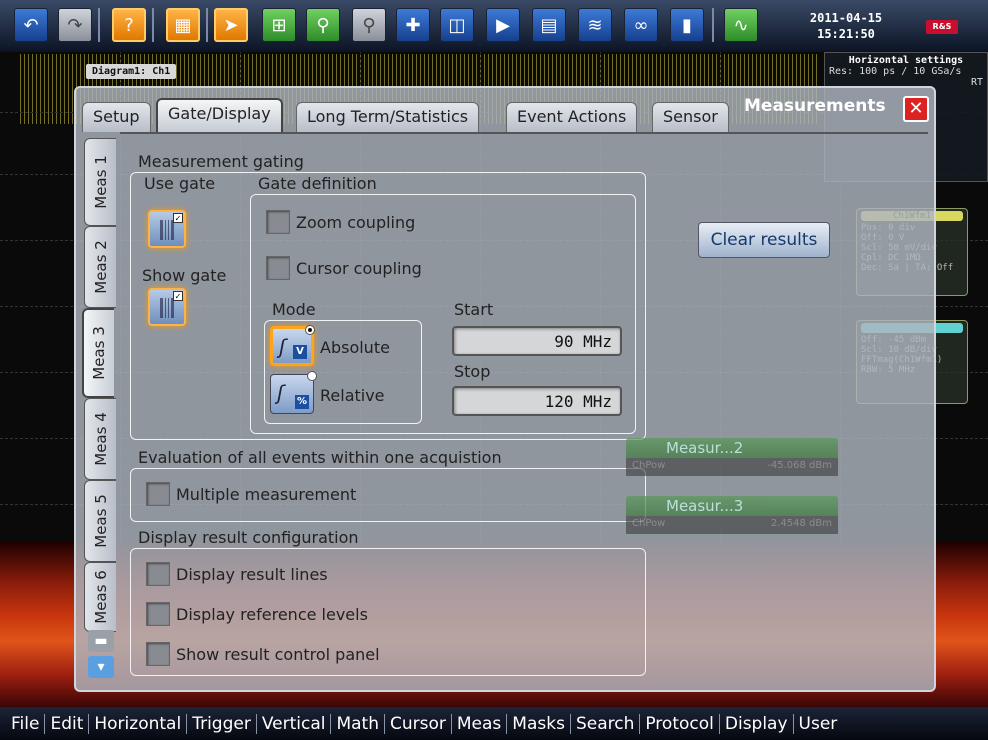 The width and height of the screenshot is (988, 740). I want to click on side-tab-label: Meas 5, so click(100, 521).